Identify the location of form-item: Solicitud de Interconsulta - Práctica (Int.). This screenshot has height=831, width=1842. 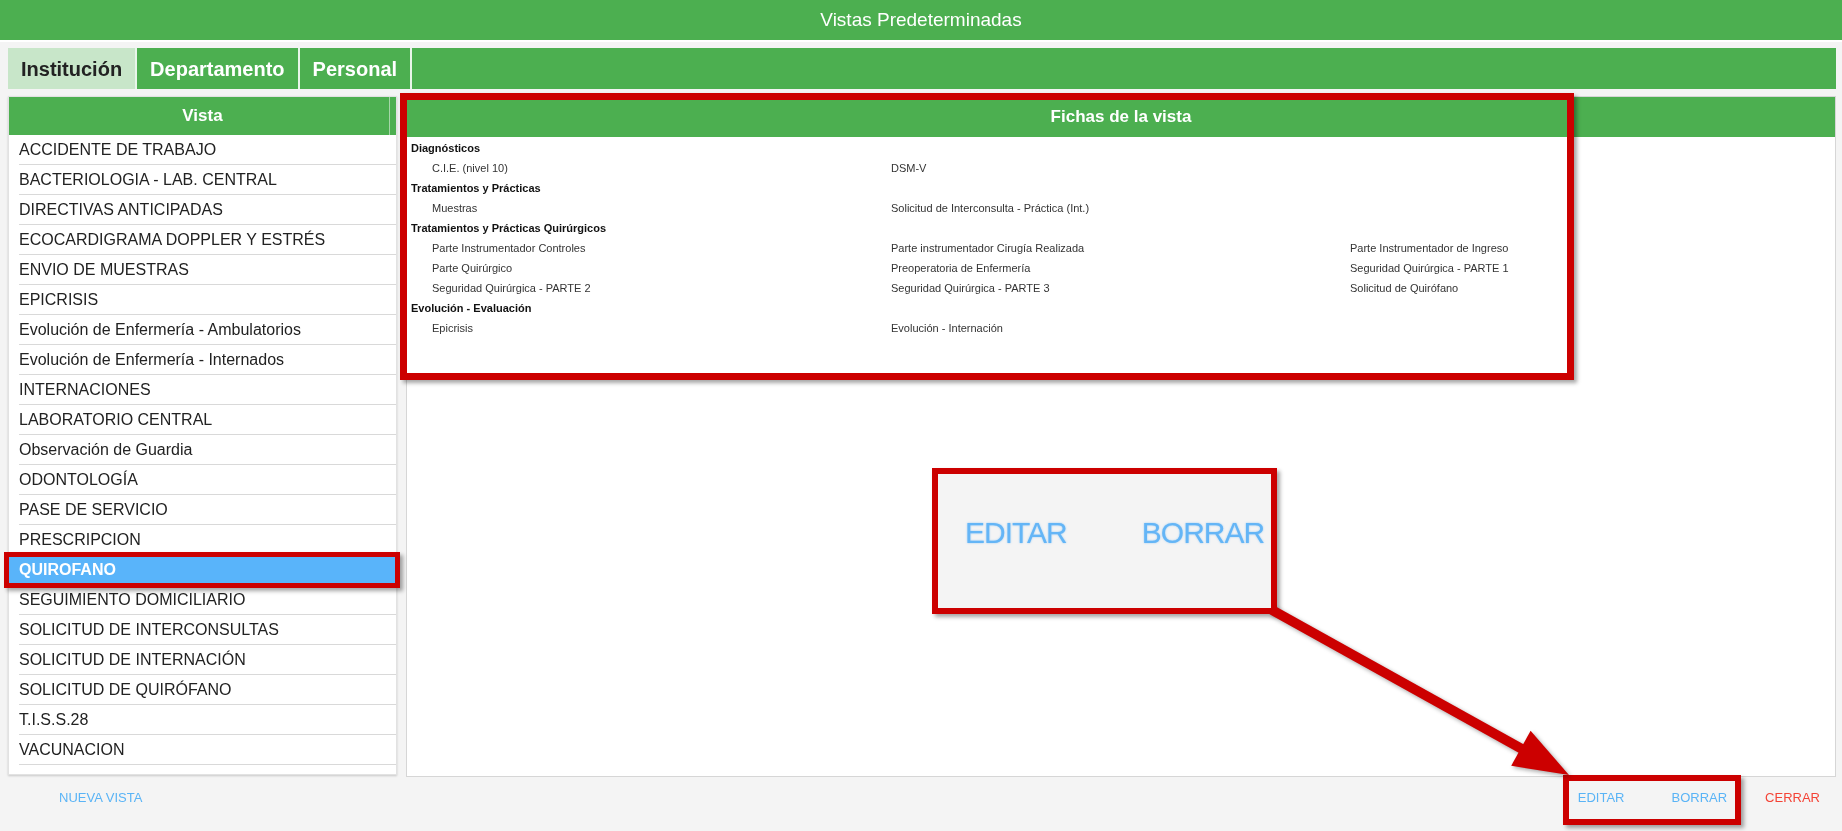
(990, 208).